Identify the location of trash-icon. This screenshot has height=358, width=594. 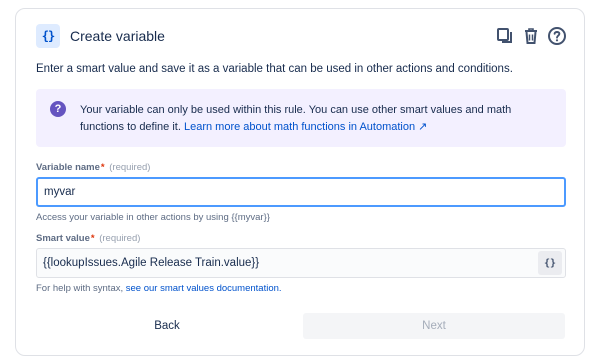
(531, 36).